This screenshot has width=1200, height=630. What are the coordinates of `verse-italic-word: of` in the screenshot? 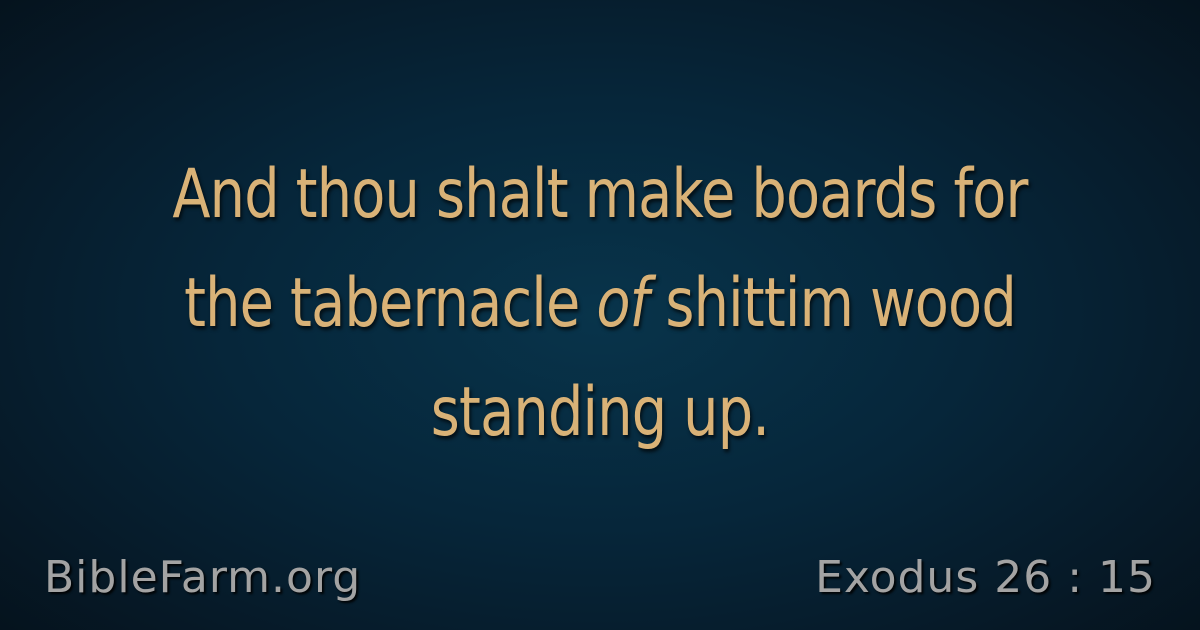 It's located at (622, 303).